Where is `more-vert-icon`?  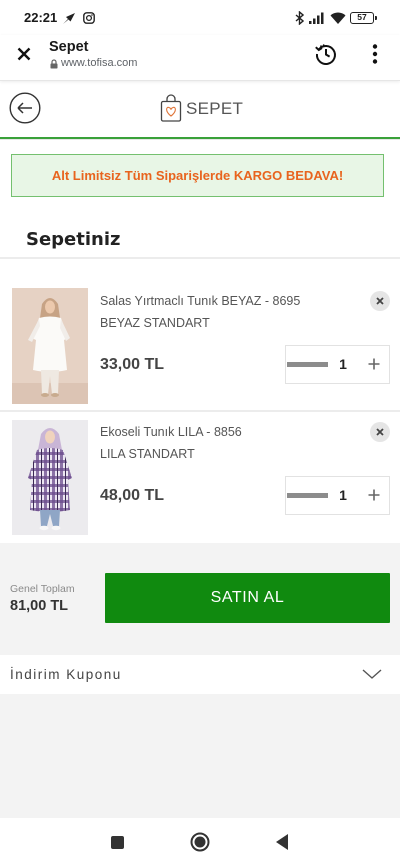
more-vert-icon is located at coordinates (375, 53).